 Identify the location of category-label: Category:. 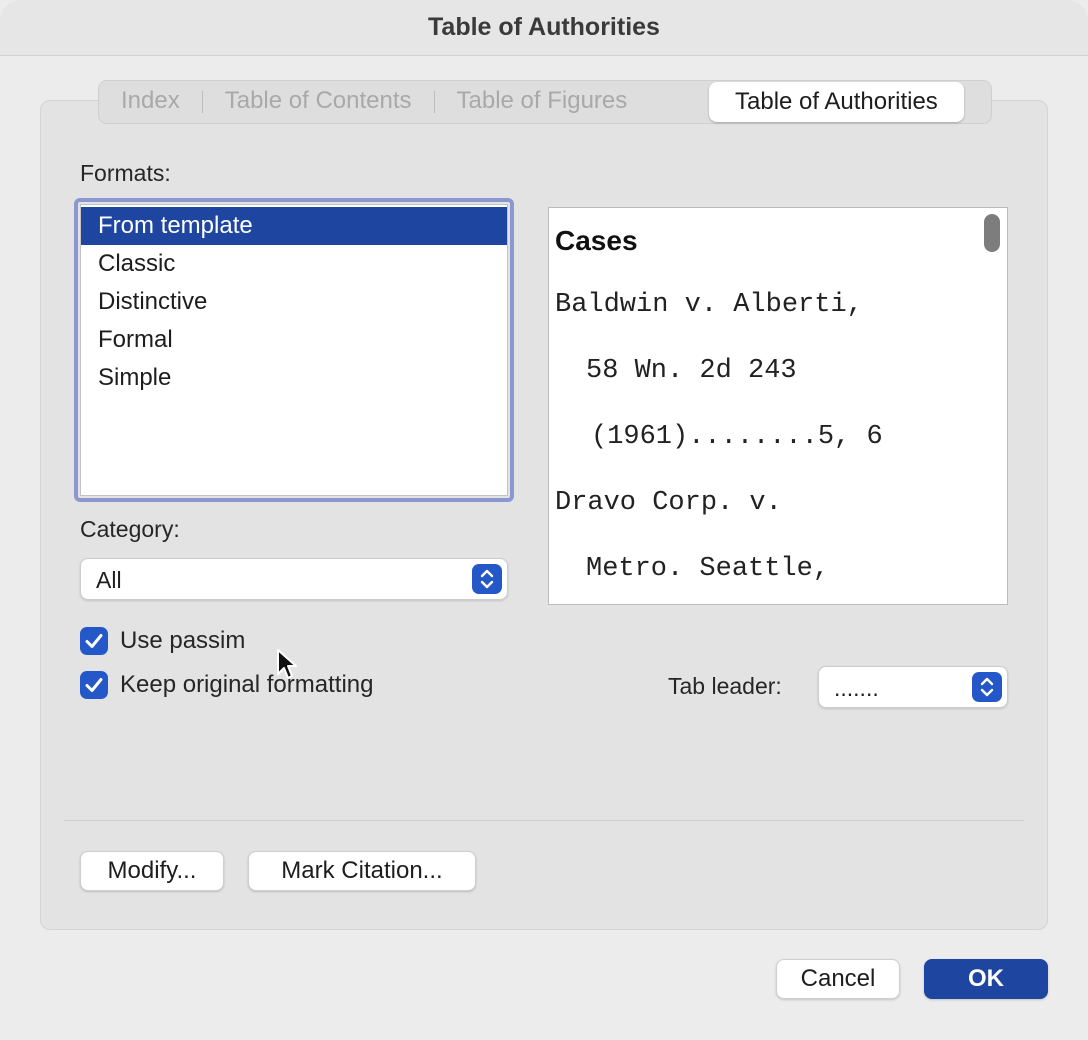
(130, 529).